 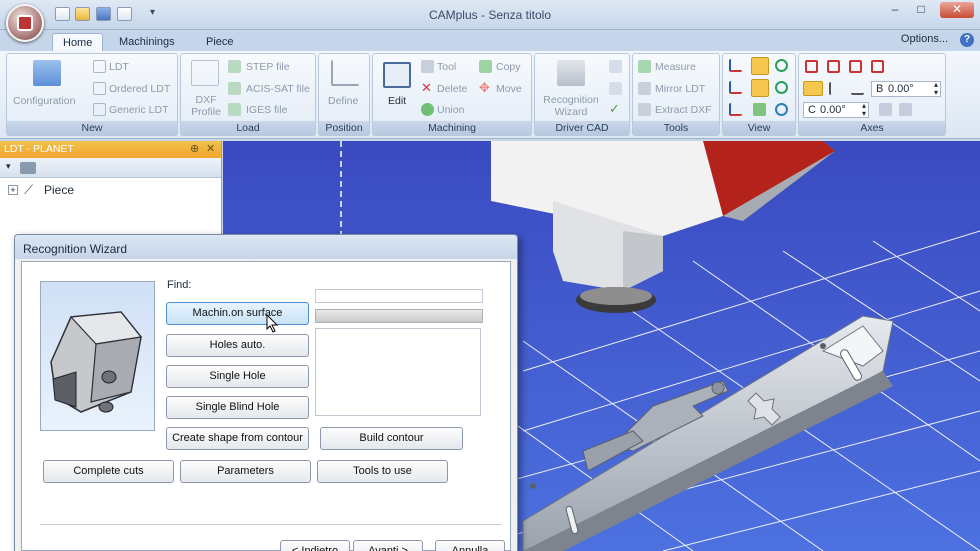 What do you see at coordinates (110, 149) in the screenshot?
I see `ldt-panel-header: LDT - PLANET ⊕ ✕` at bounding box center [110, 149].